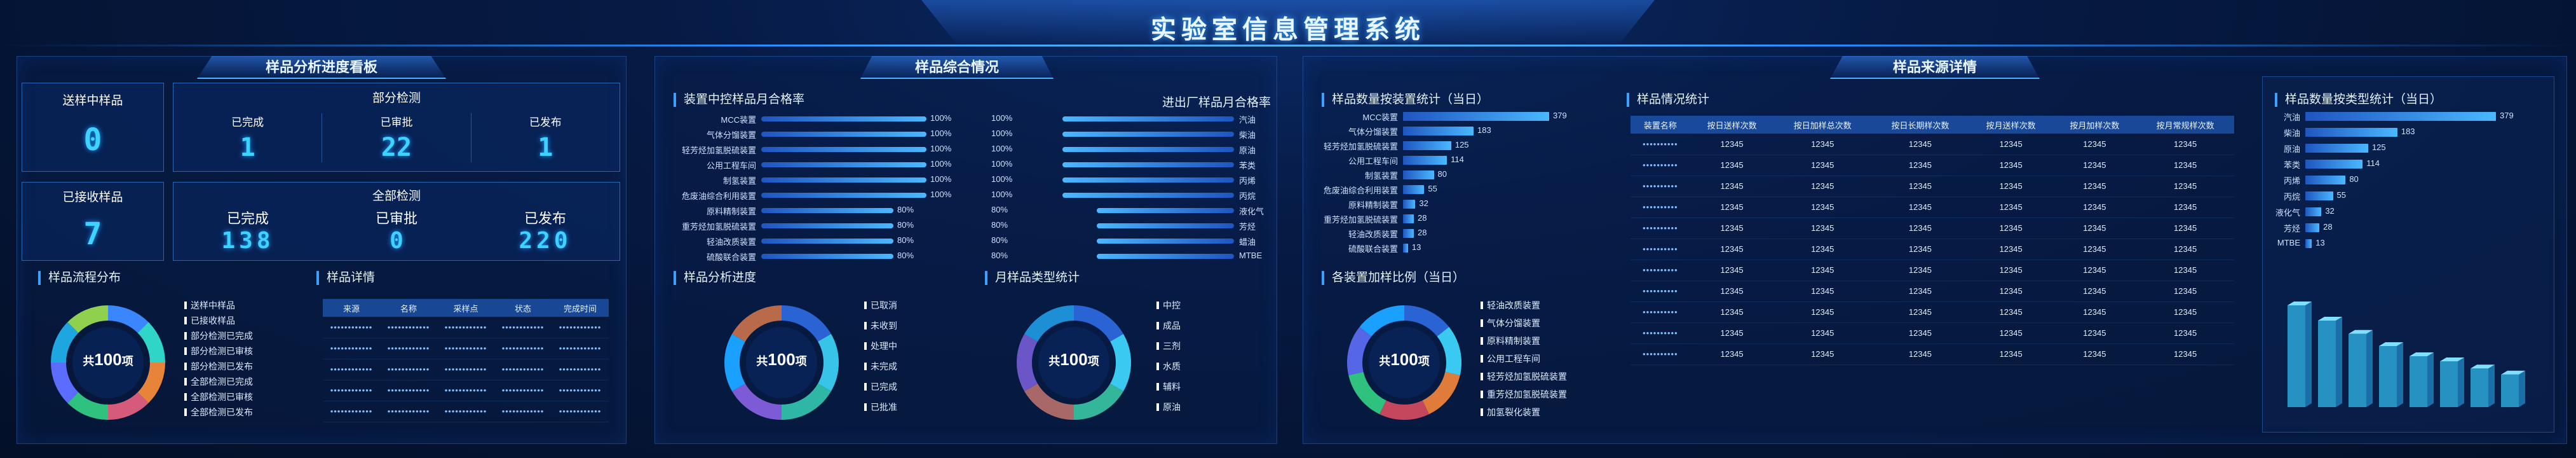 The width and height of the screenshot is (2576, 458). I want to click on bar-label: 苯类, so click(2291, 165).